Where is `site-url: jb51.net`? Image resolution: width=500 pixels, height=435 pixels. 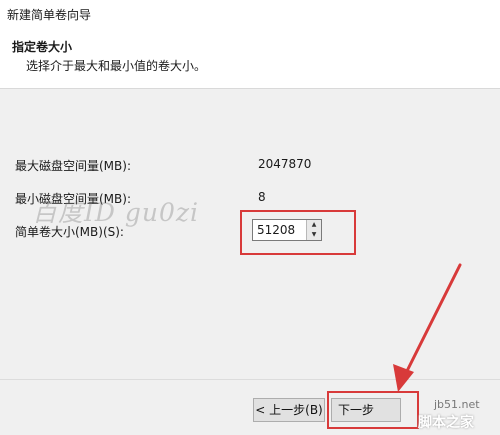
site-url: jb51.net is located at coordinates (457, 404).